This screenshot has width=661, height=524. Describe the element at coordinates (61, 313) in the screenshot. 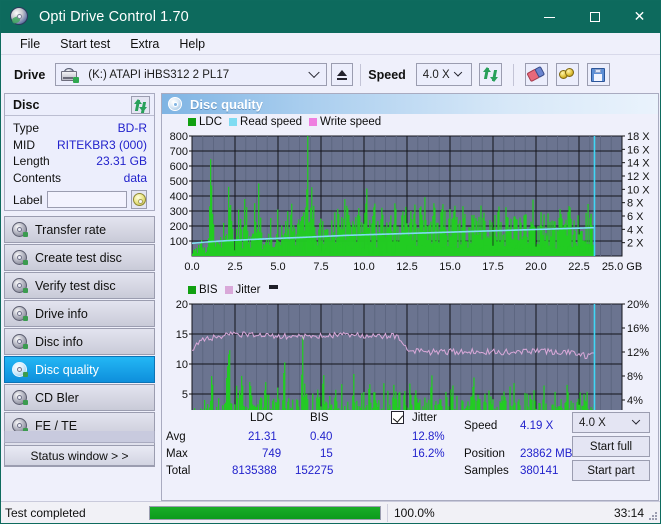

I see `sidebar-item-label: Drive info` at that location.